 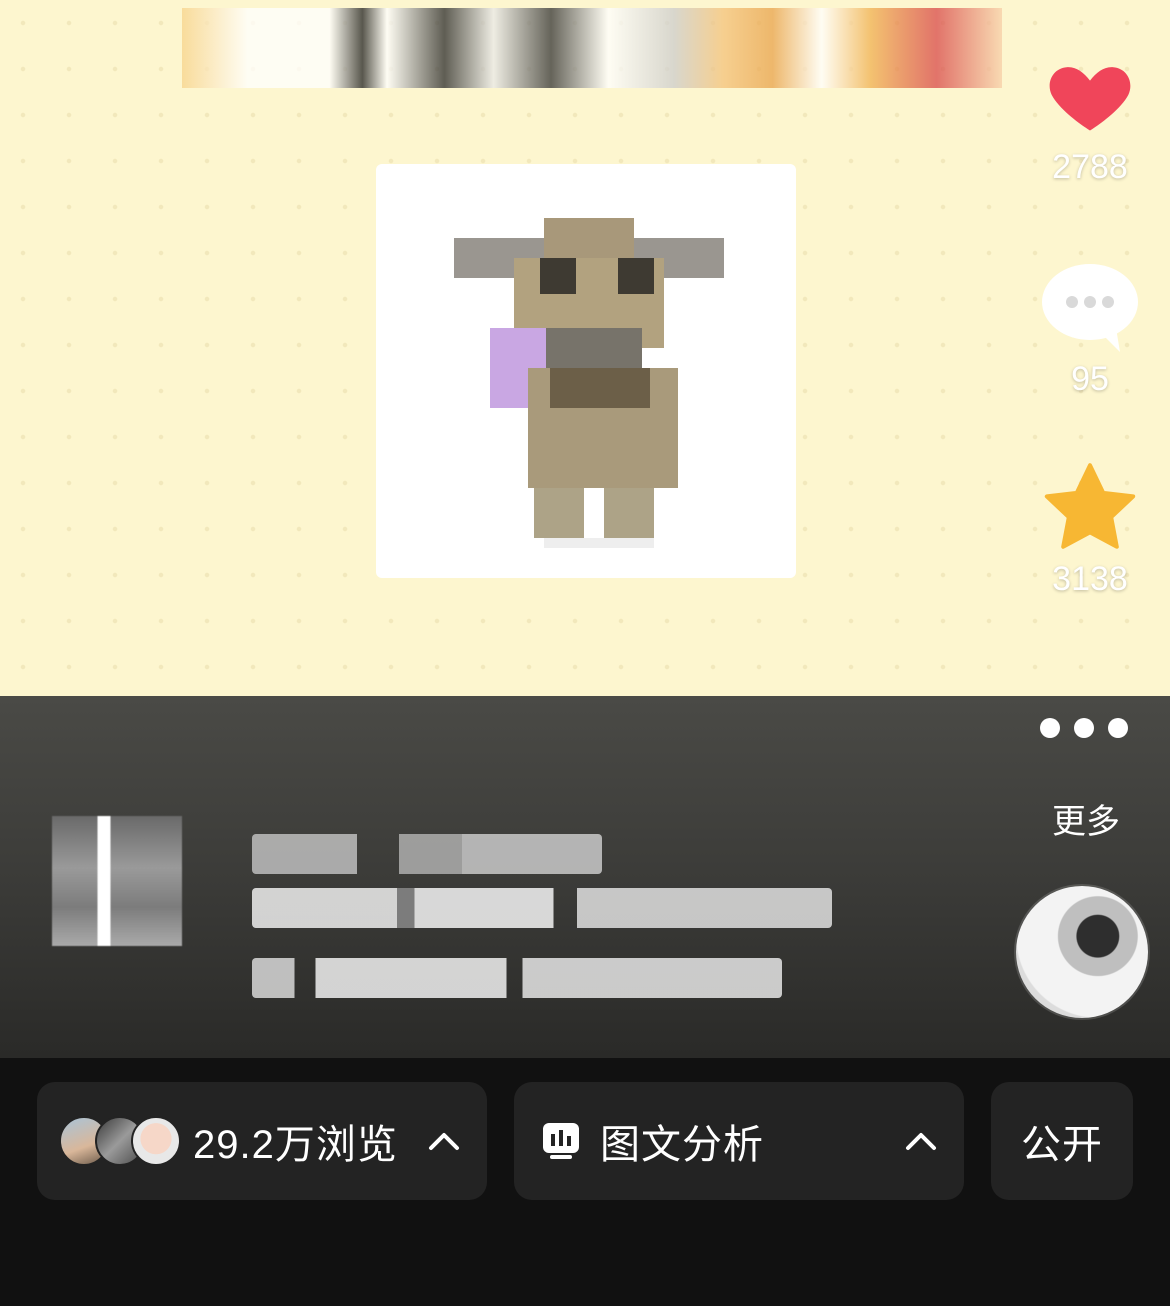 What do you see at coordinates (1090, 167) in the screenshot?
I see `like-count: 2788` at bounding box center [1090, 167].